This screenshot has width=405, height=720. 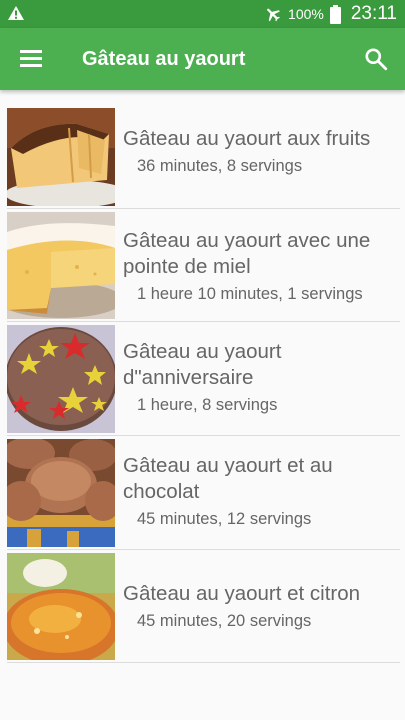 What do you see at coordinates (32, 59) in the screenshot?
I see `menu-icon` at bounding box center [32, 59].